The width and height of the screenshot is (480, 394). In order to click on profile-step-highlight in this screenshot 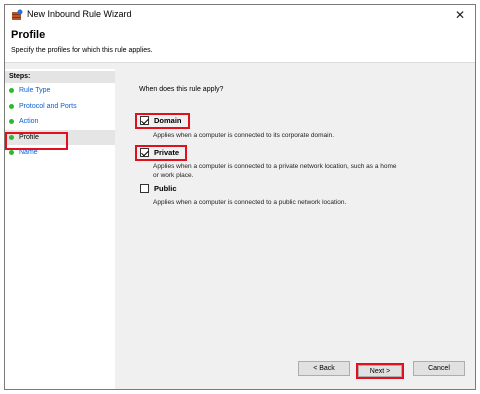, I will do `click(36, 141)`.